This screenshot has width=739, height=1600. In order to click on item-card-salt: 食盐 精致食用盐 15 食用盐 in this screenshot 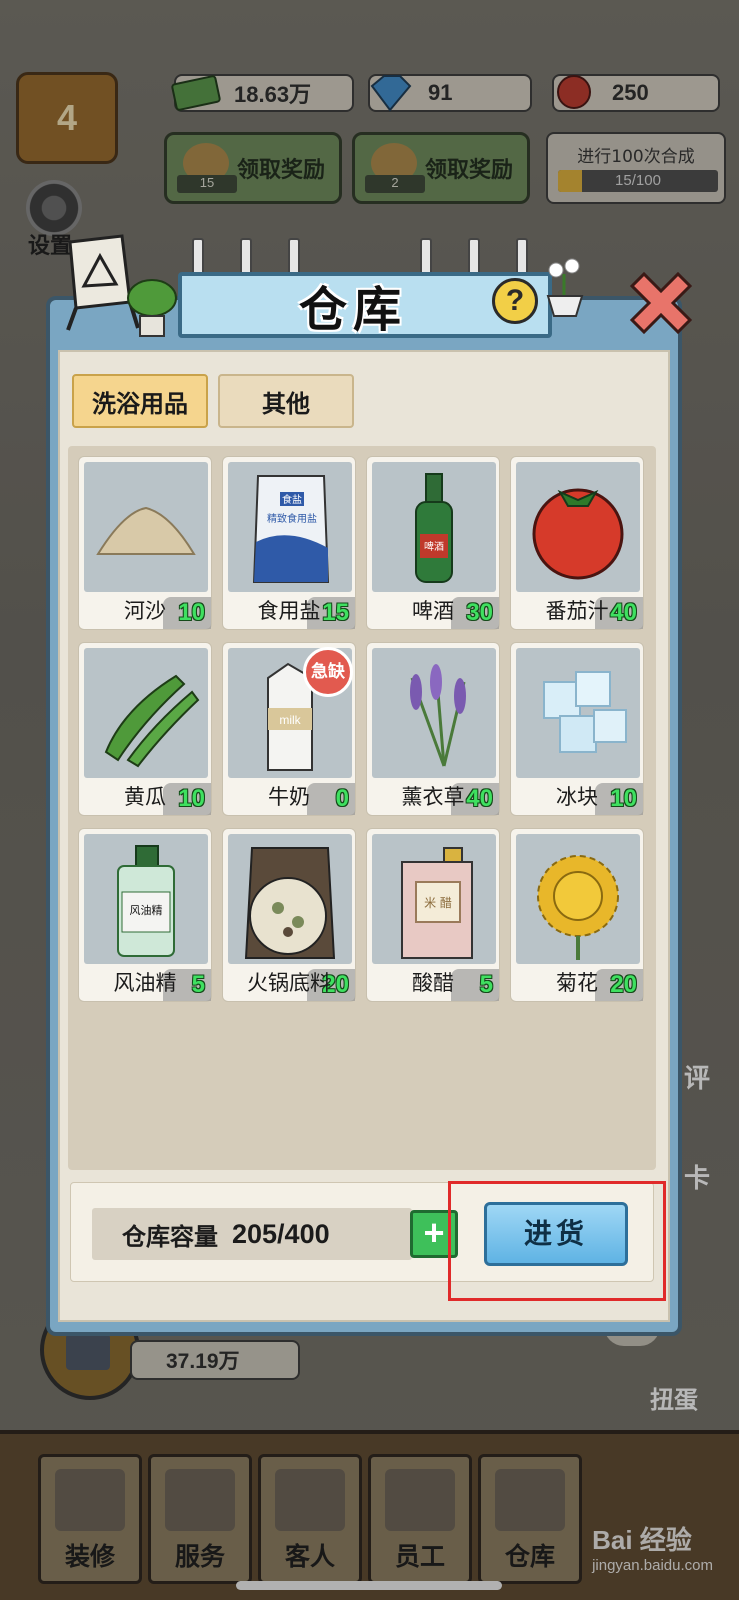, I will do `click(289, 543)`.